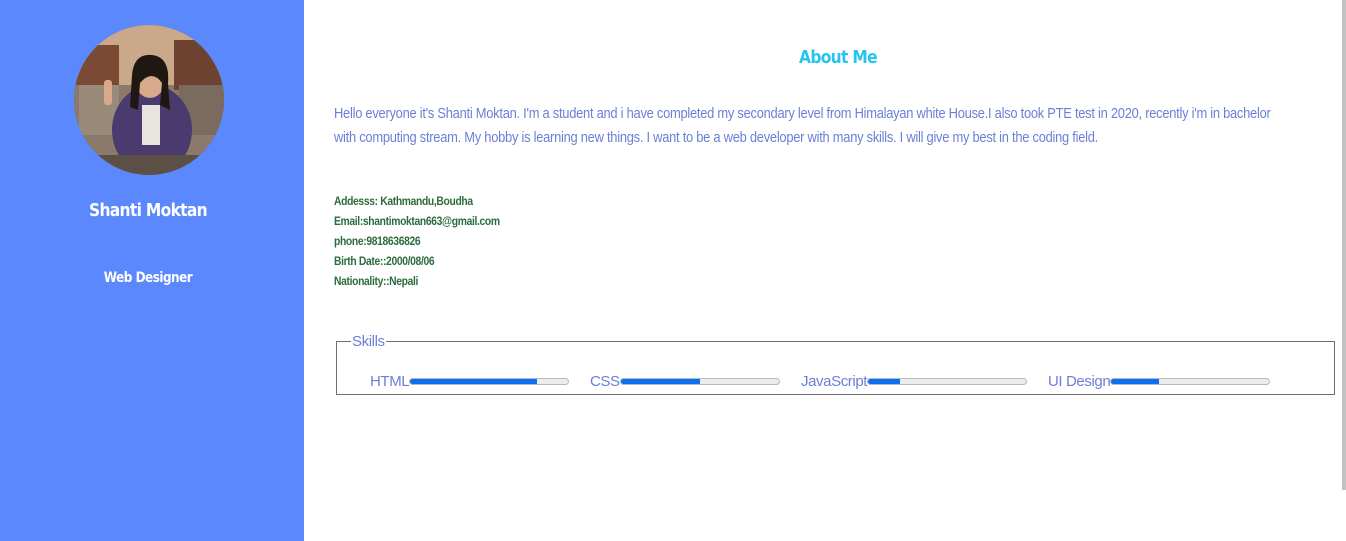  I want to click on skill-label: CSS, so click(605, 381).